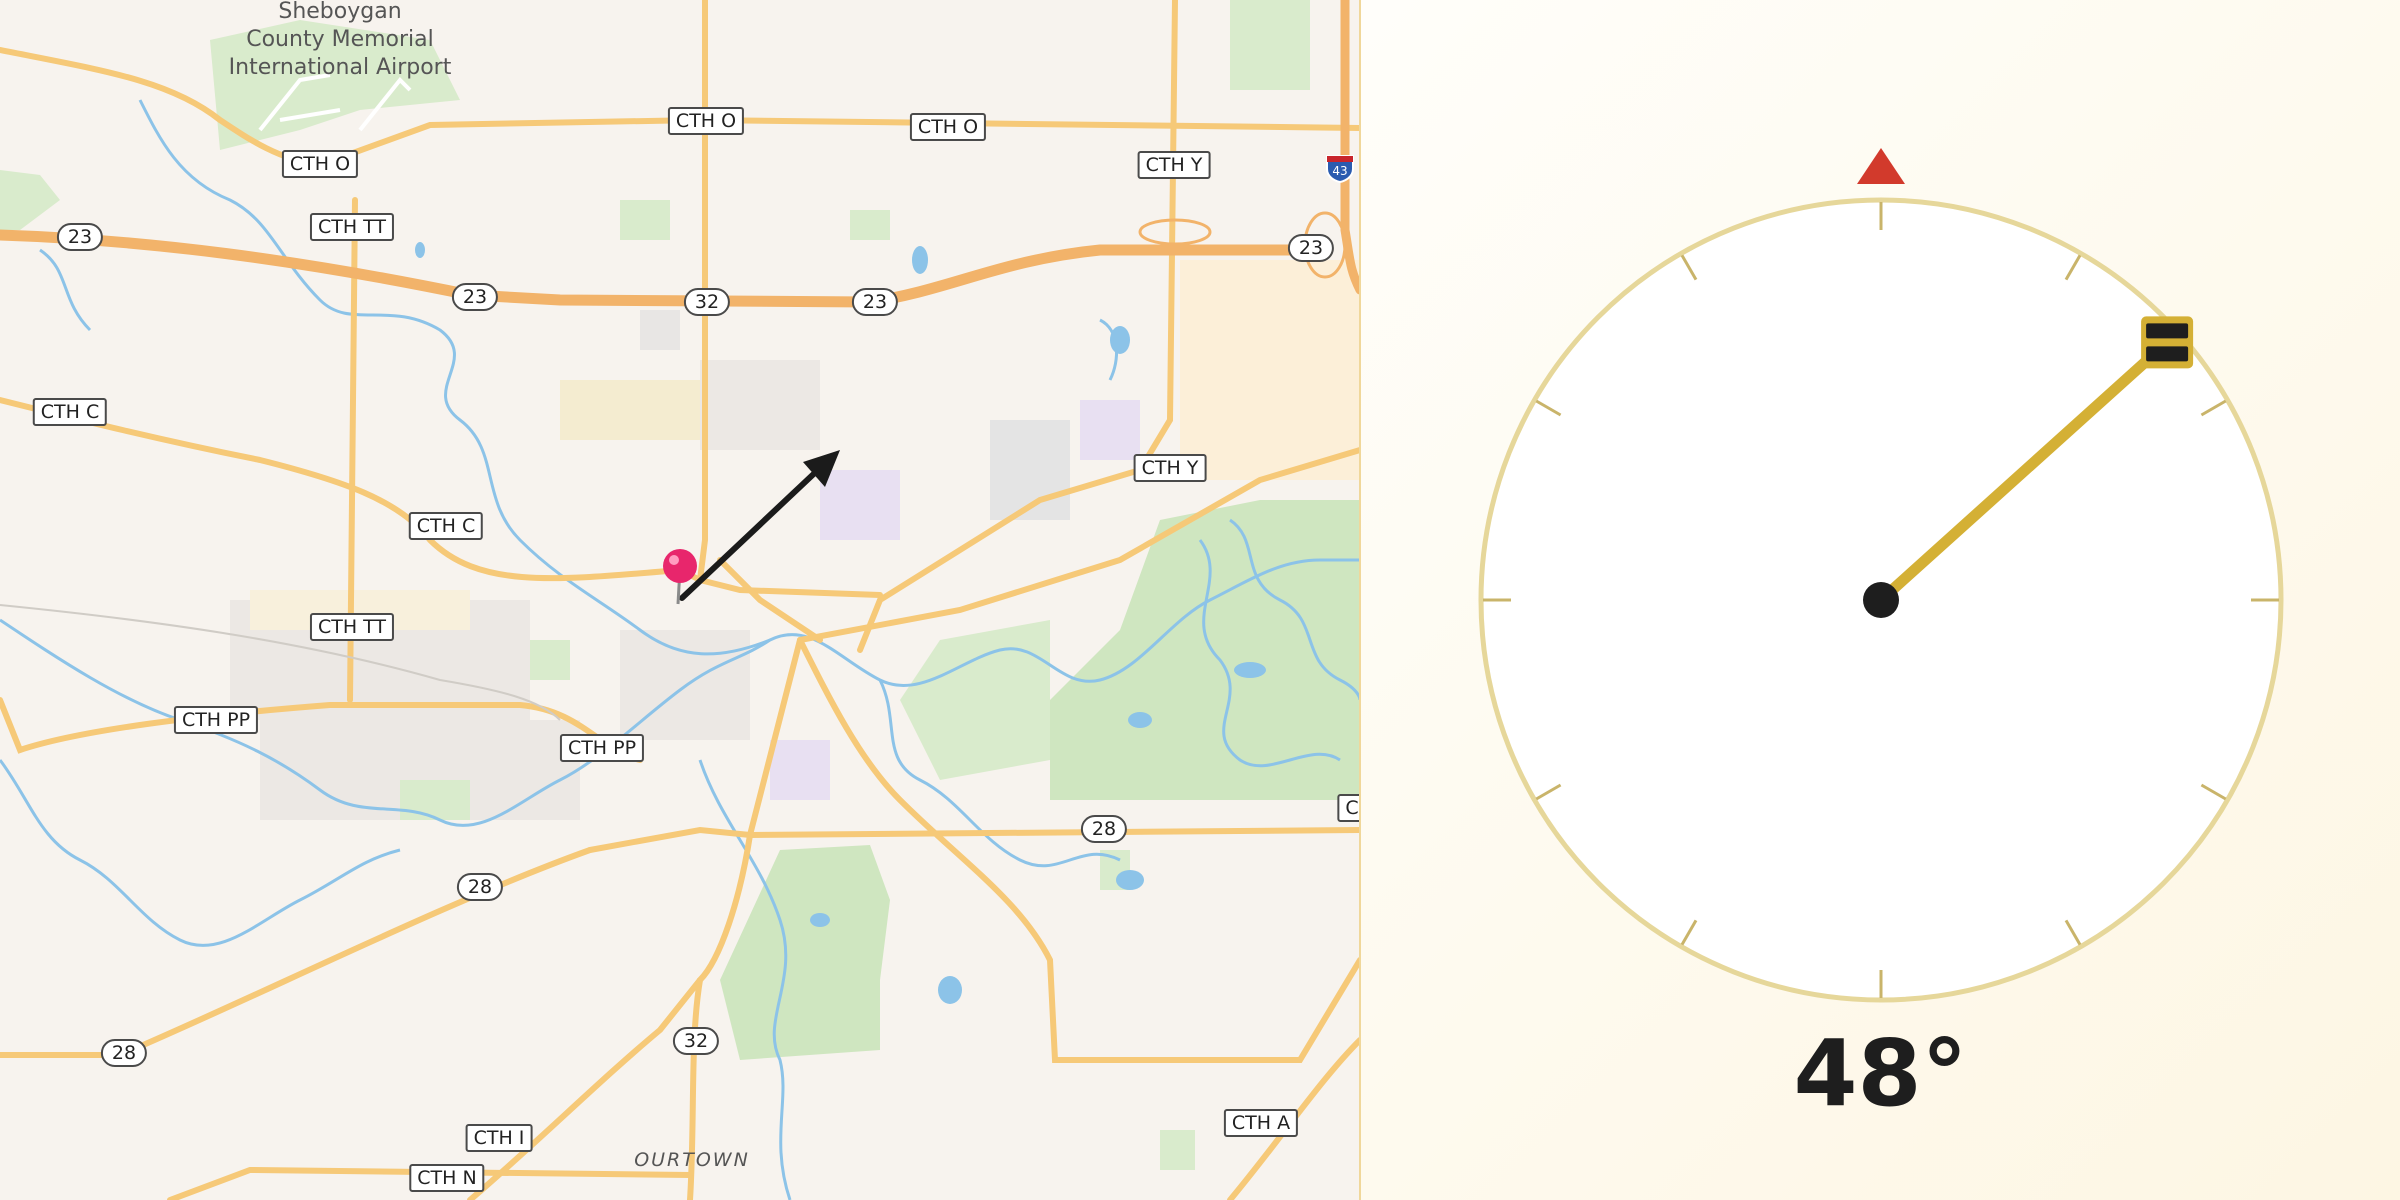 The height and width of the screenshot is (1200, 2400). Describe the element at coordinates (340, 12) in the screenshot. I see `airport-label-line: Sheboygan` at that location.